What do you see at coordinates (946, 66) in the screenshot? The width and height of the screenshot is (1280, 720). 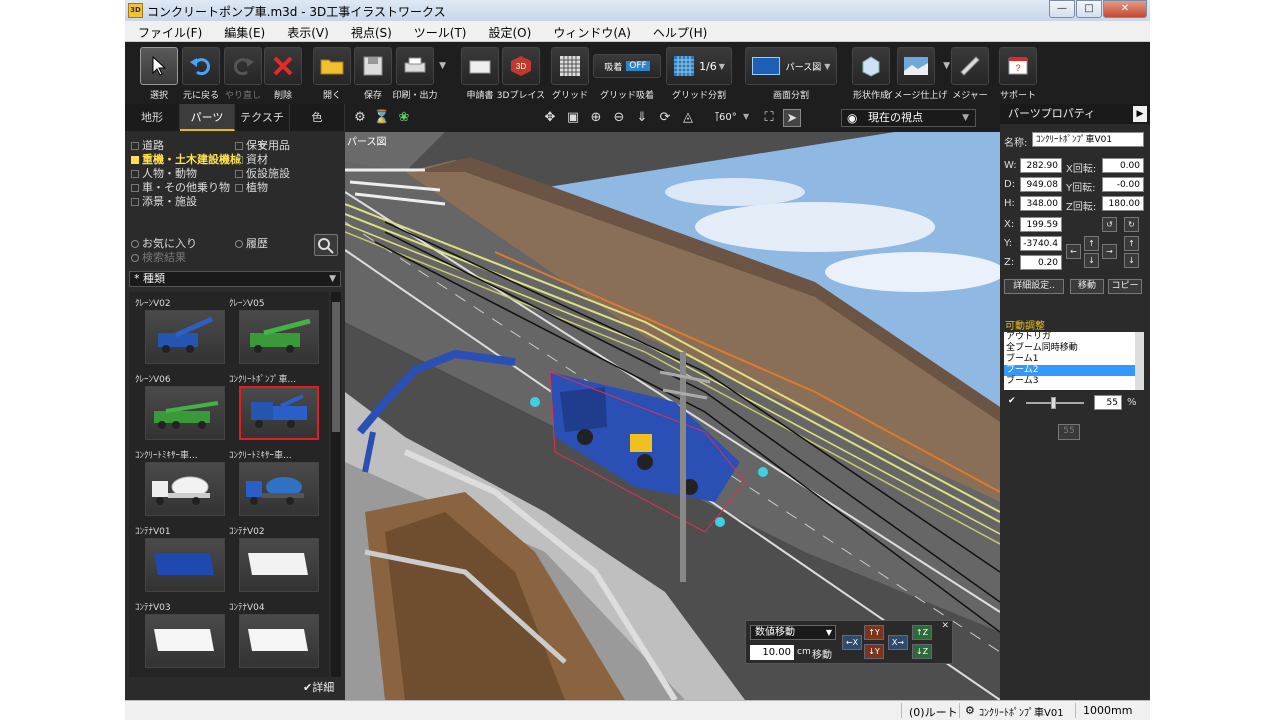 I see `image-finish-dropdown-icon: ▼` at bounding box center [946, 66].